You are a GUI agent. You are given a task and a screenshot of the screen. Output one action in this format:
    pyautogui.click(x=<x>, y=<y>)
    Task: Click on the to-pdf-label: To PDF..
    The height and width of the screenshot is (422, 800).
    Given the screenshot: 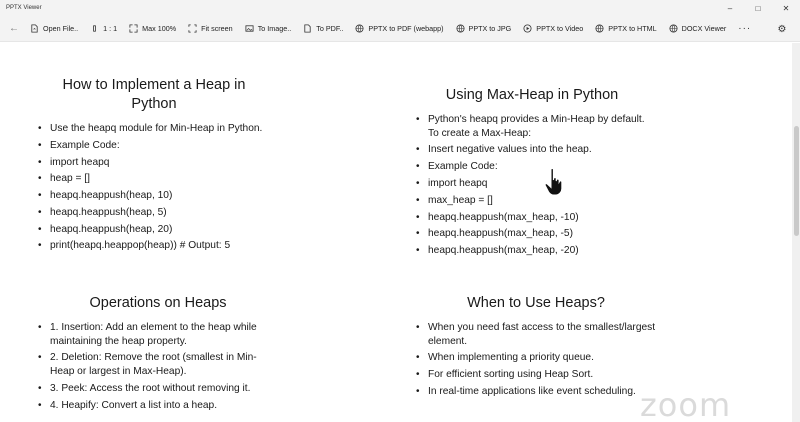 What is the action you would take?
    pyautogui.click(x=330, y=28)
    